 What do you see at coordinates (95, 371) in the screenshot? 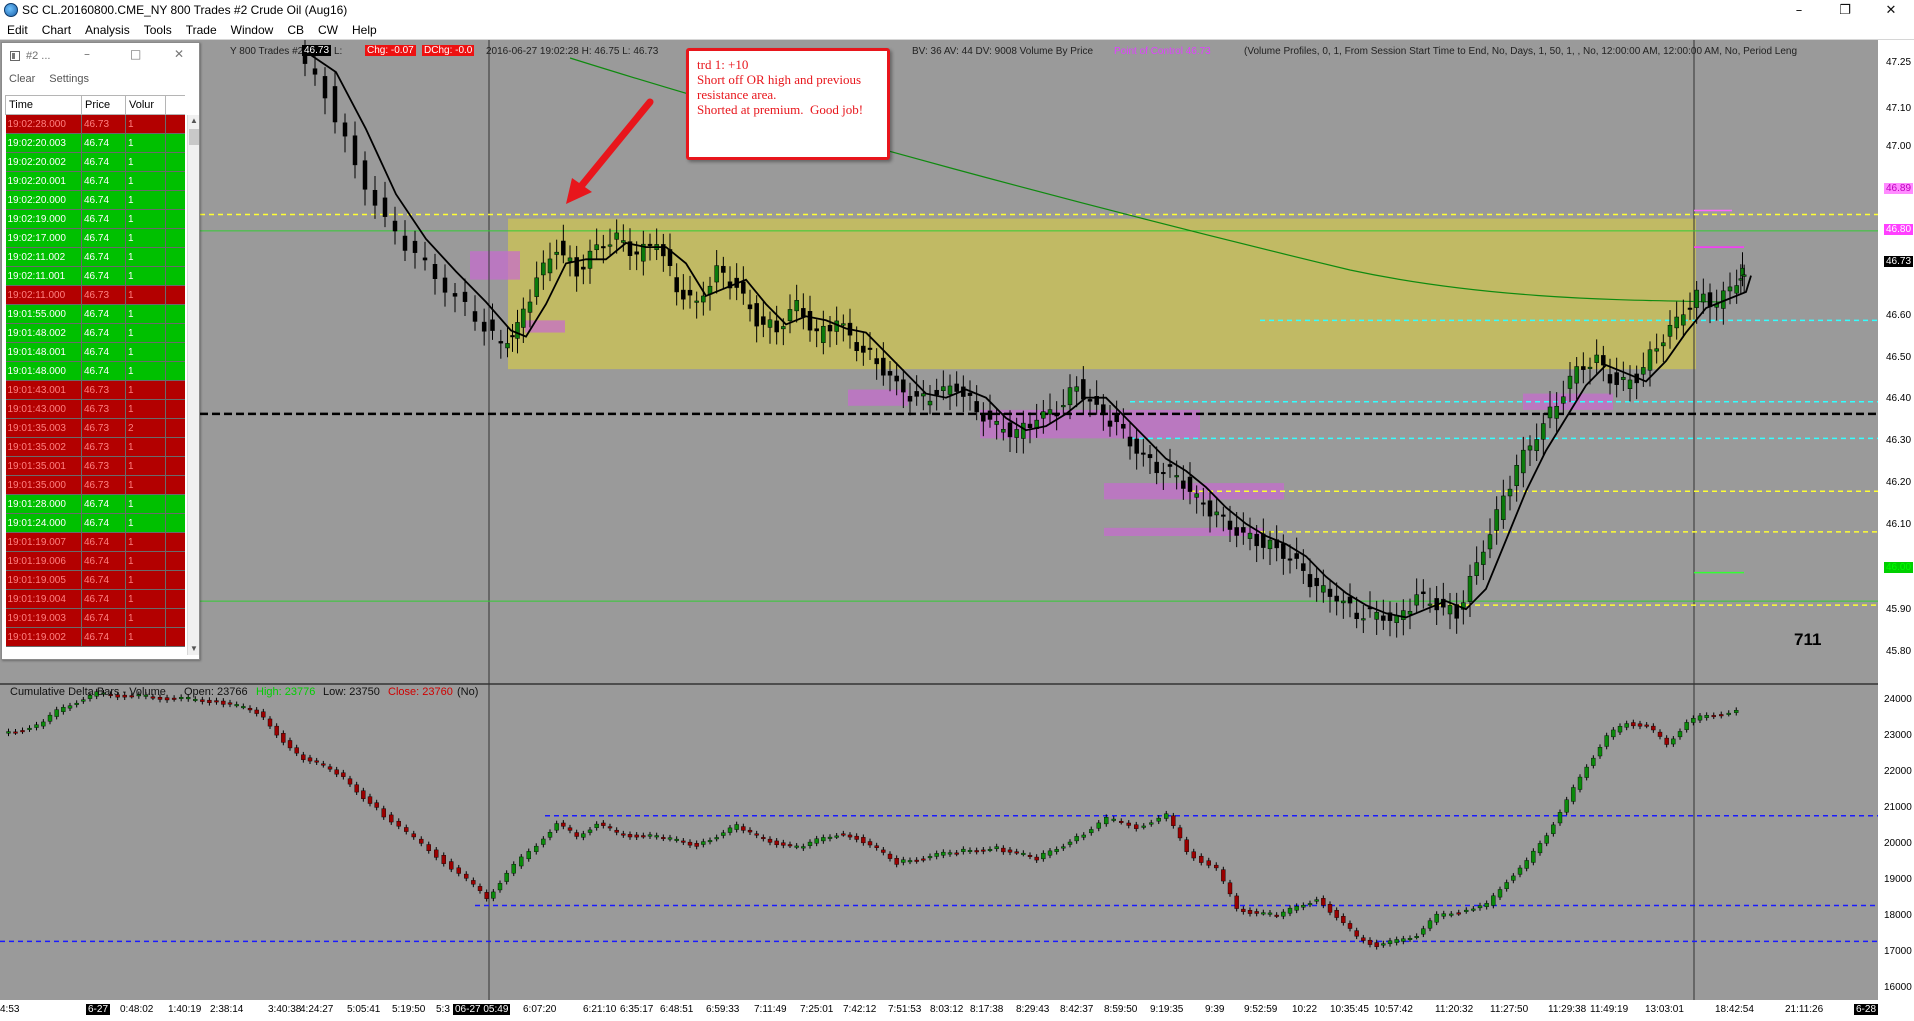
I see `ts-row: 19:01:48.000 46.74 1` at bounding box center [95, 371].